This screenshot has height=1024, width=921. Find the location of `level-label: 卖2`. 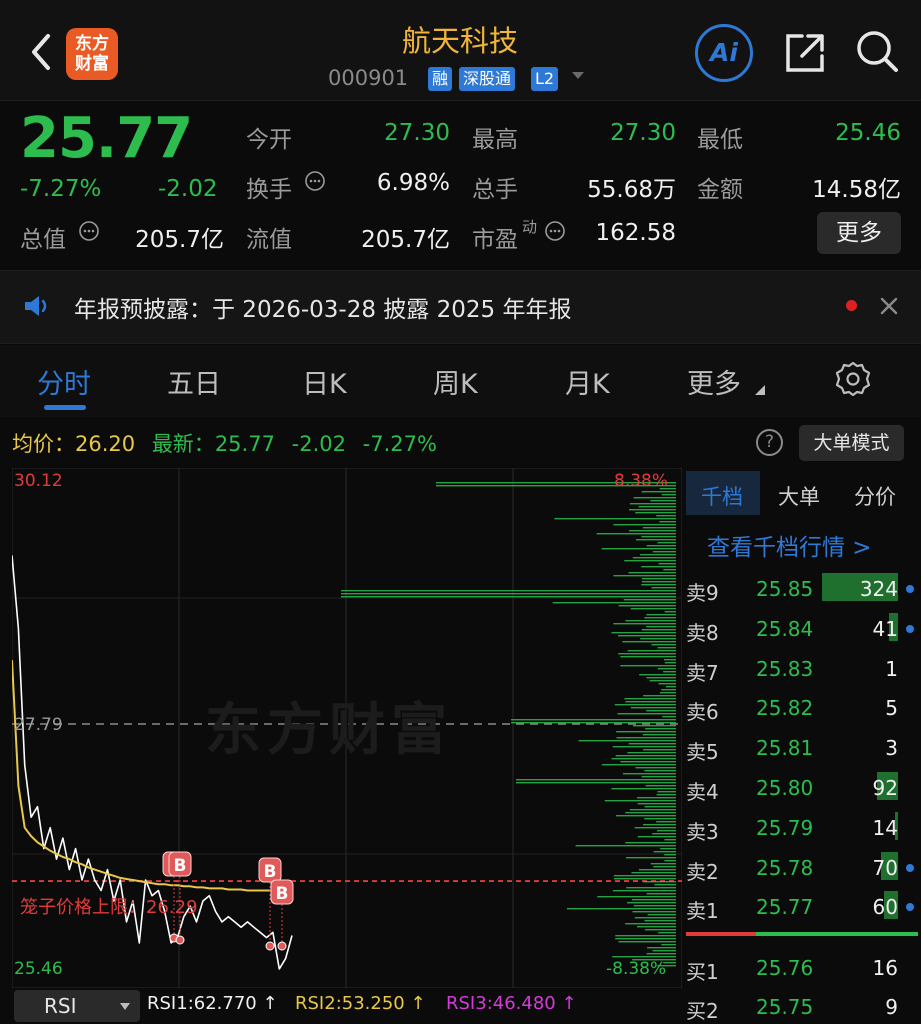

level-label: 卖2 is located at coordinates (702, 871).